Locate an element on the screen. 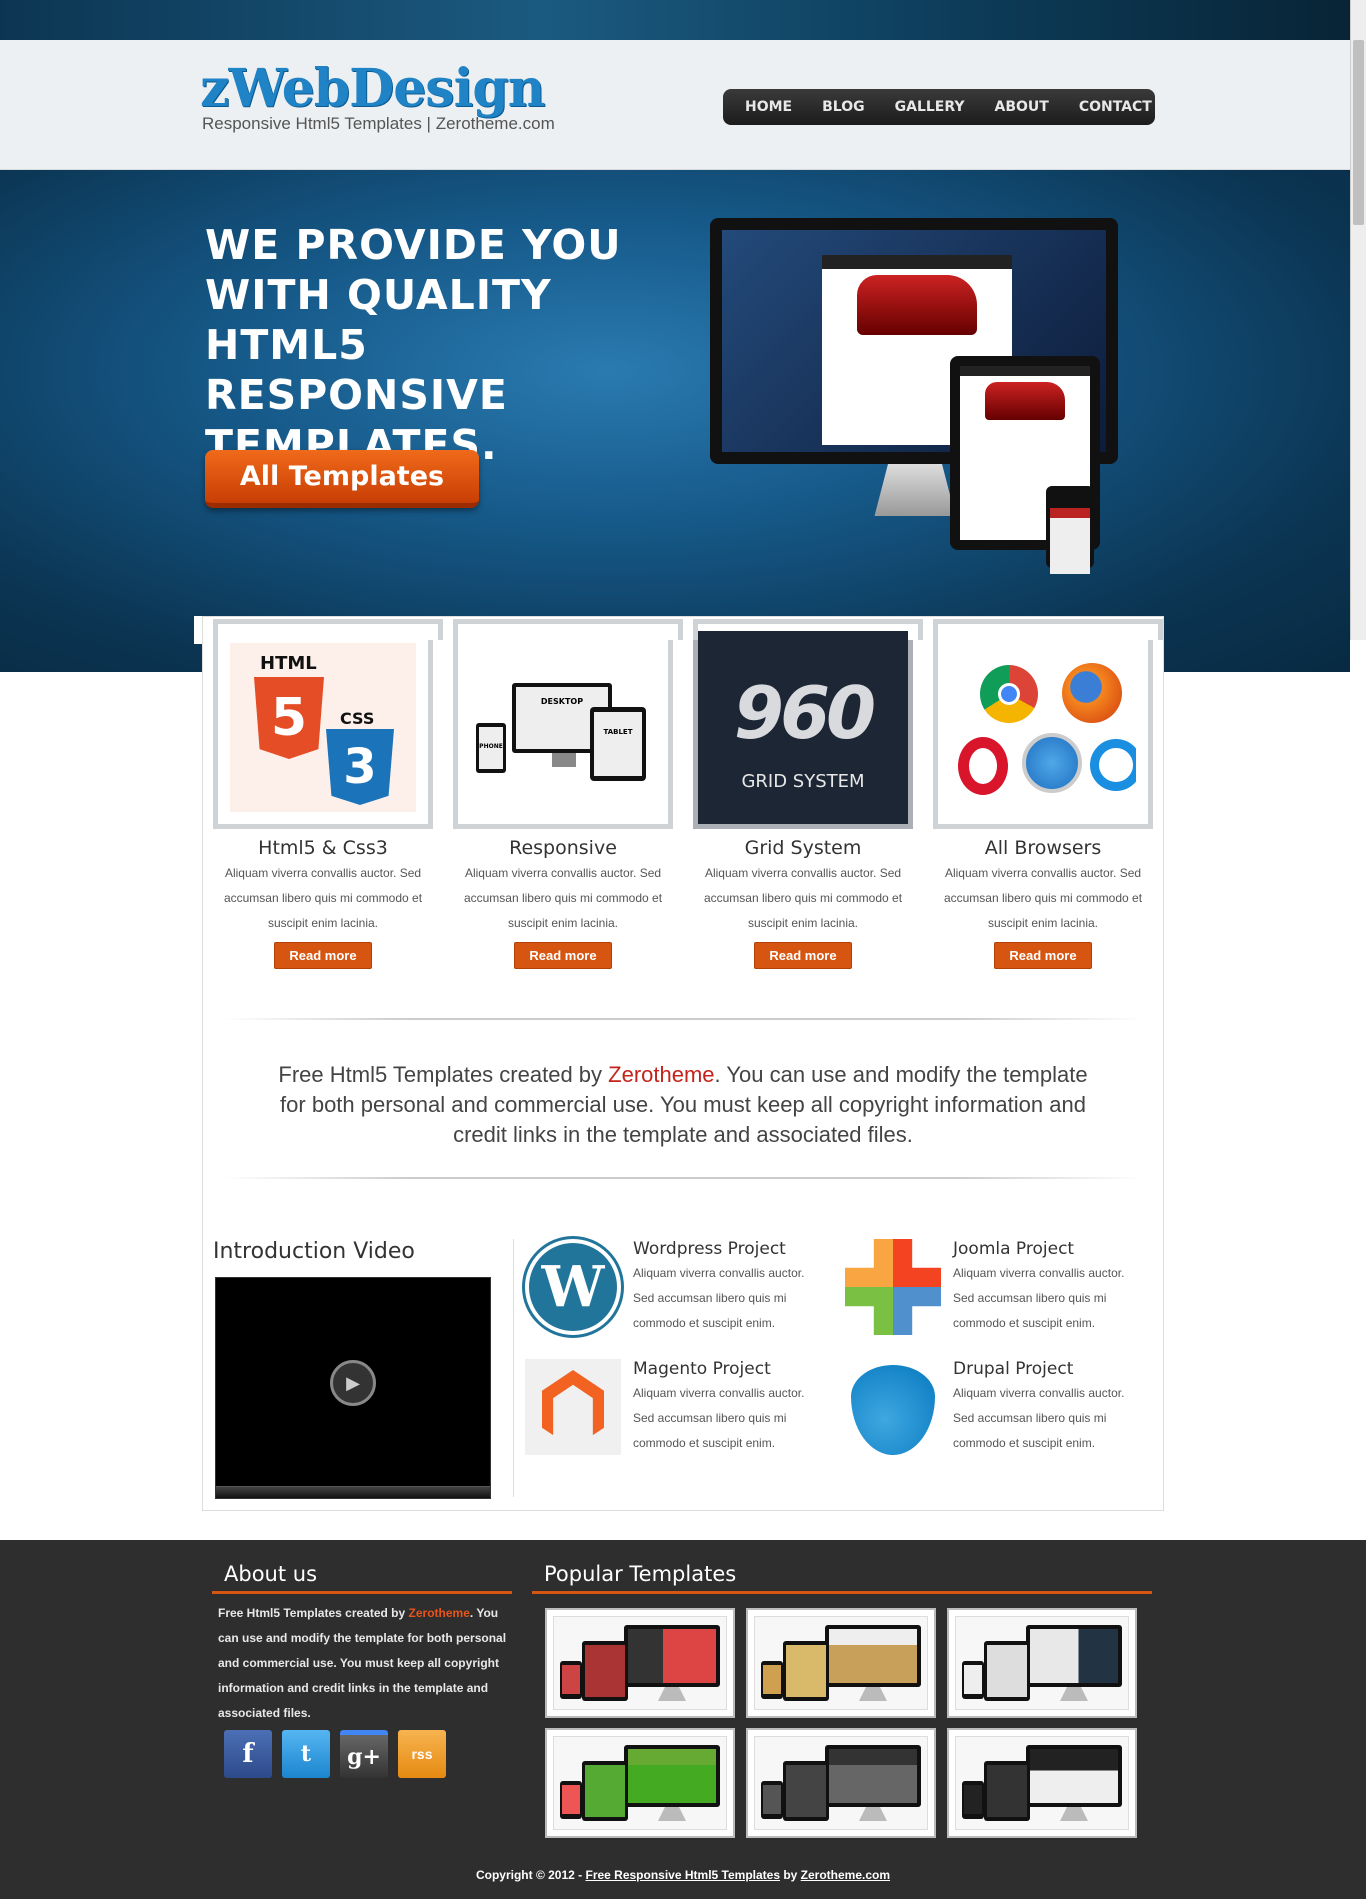 The image size is (1366, 1899). feature-image-frame: DESKTOP PHONE TABLET is located at coordinates (568, 724).